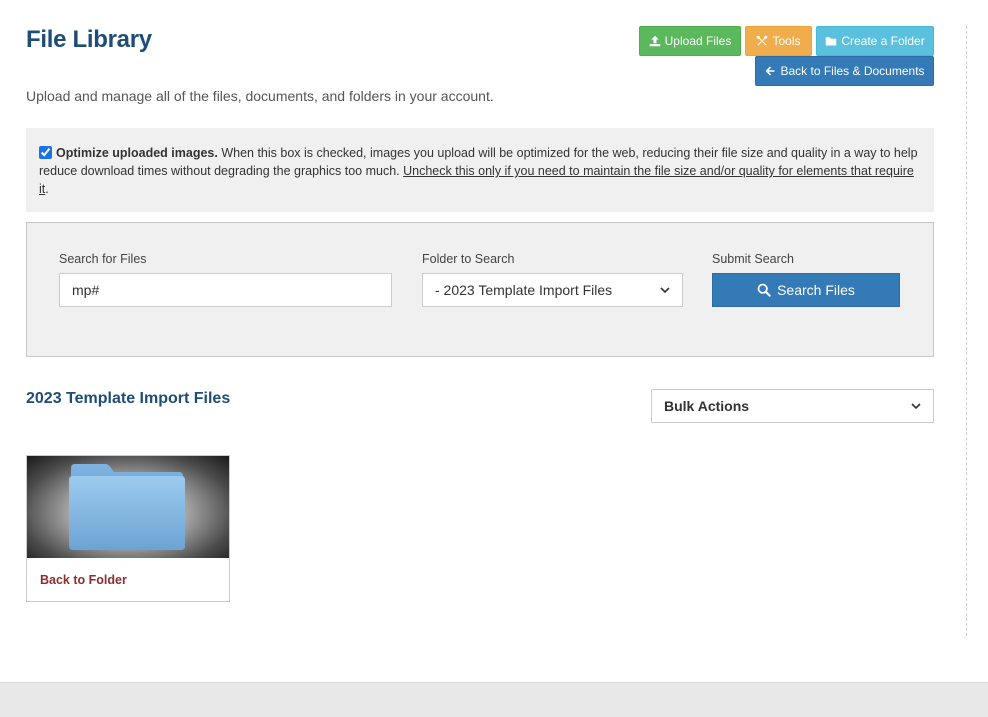 This screenshot has width=988, height=717. Describe the element at coordinates (89, 39) in the screenshot. I see `page-title: File Library` at that location.